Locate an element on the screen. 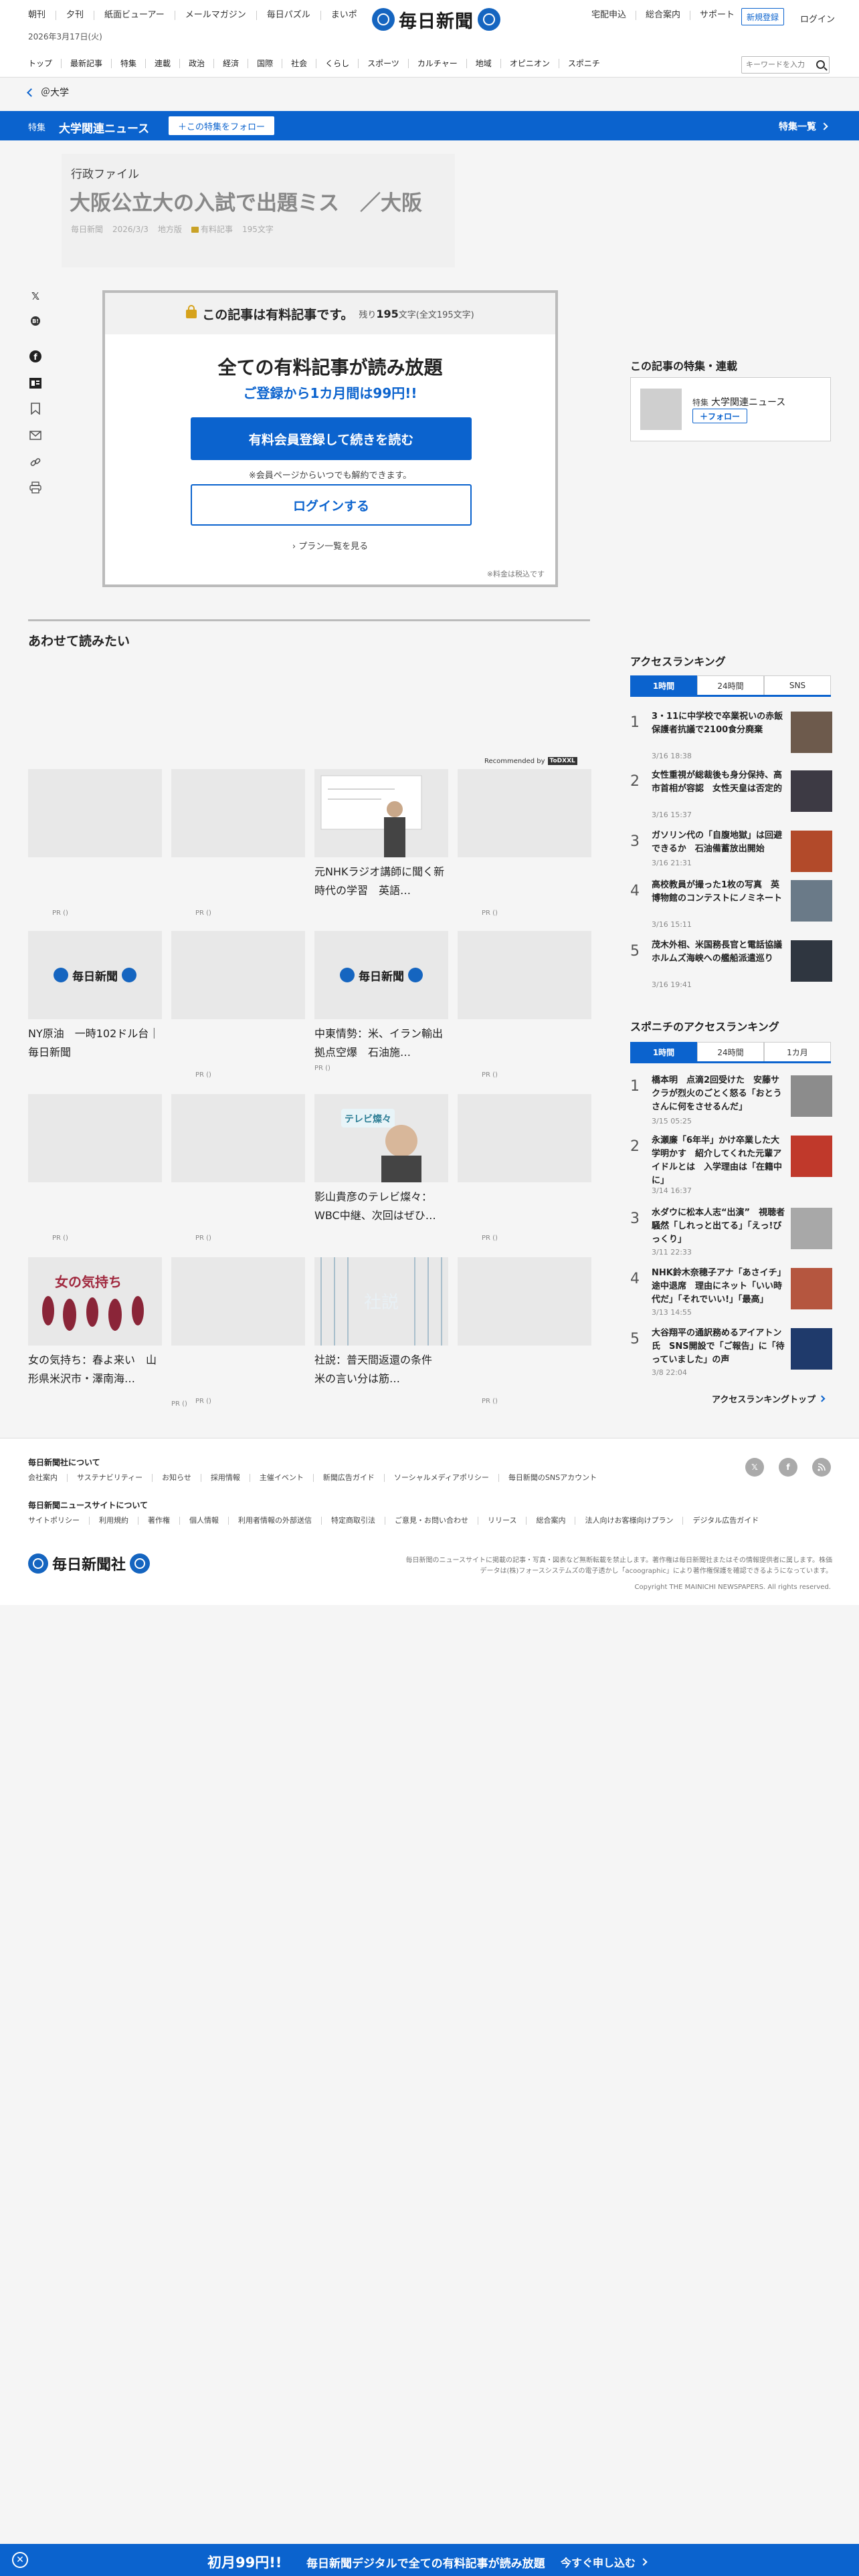 This screenshot has height=2576, width=859. nav-sports: スポーツ is located at coordinates (384, 63).